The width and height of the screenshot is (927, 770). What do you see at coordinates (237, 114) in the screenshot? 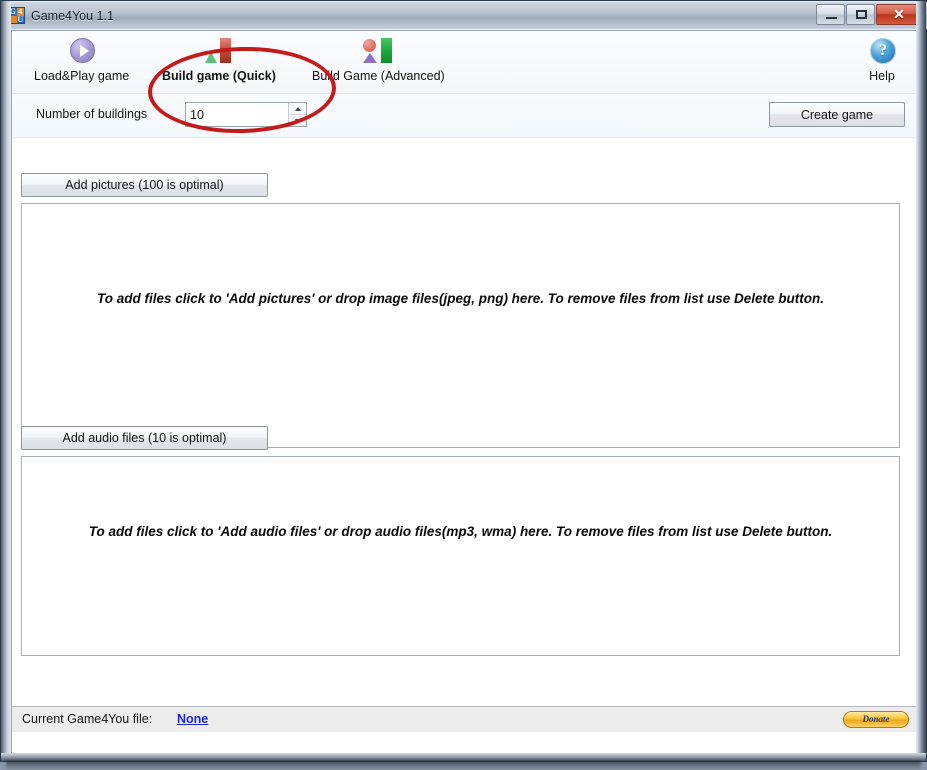
I see `number-of-buildings-input` at bounding box center [237, 114].